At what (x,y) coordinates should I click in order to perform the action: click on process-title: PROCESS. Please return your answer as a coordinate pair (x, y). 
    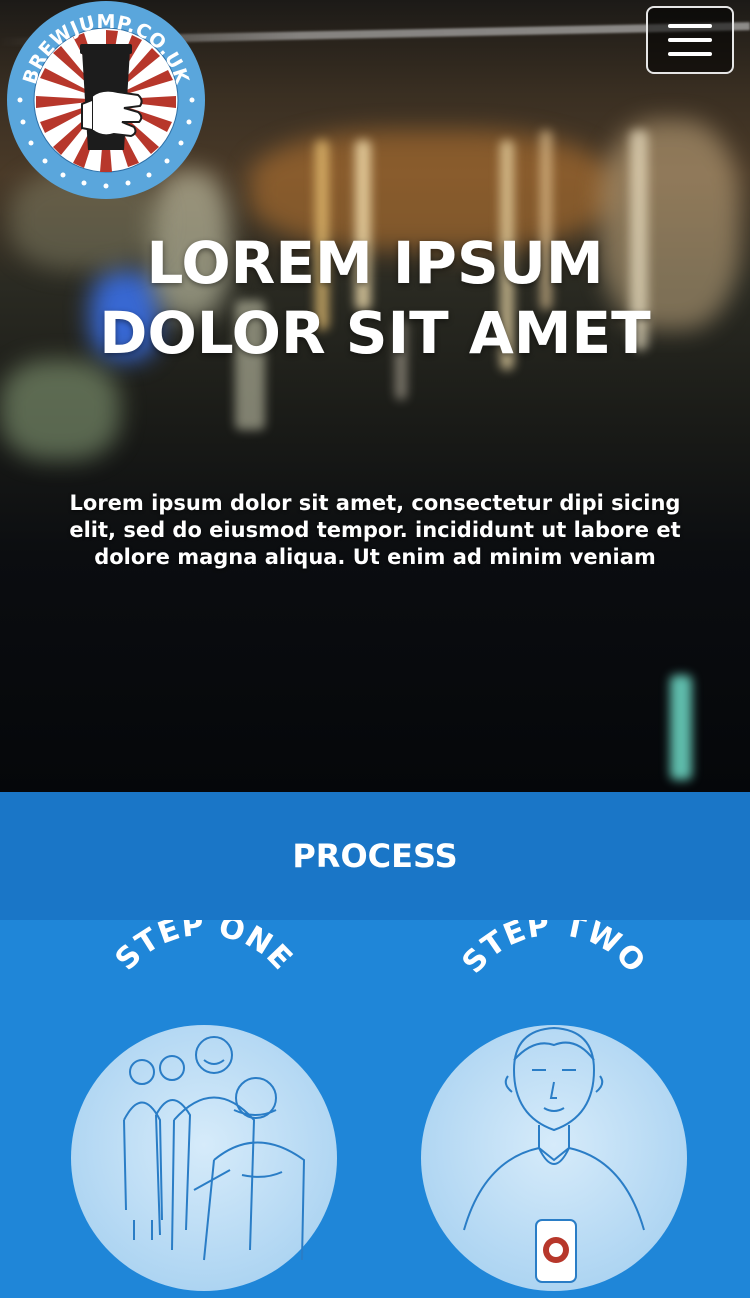
    Looking at the image, I should click on (375, 856).